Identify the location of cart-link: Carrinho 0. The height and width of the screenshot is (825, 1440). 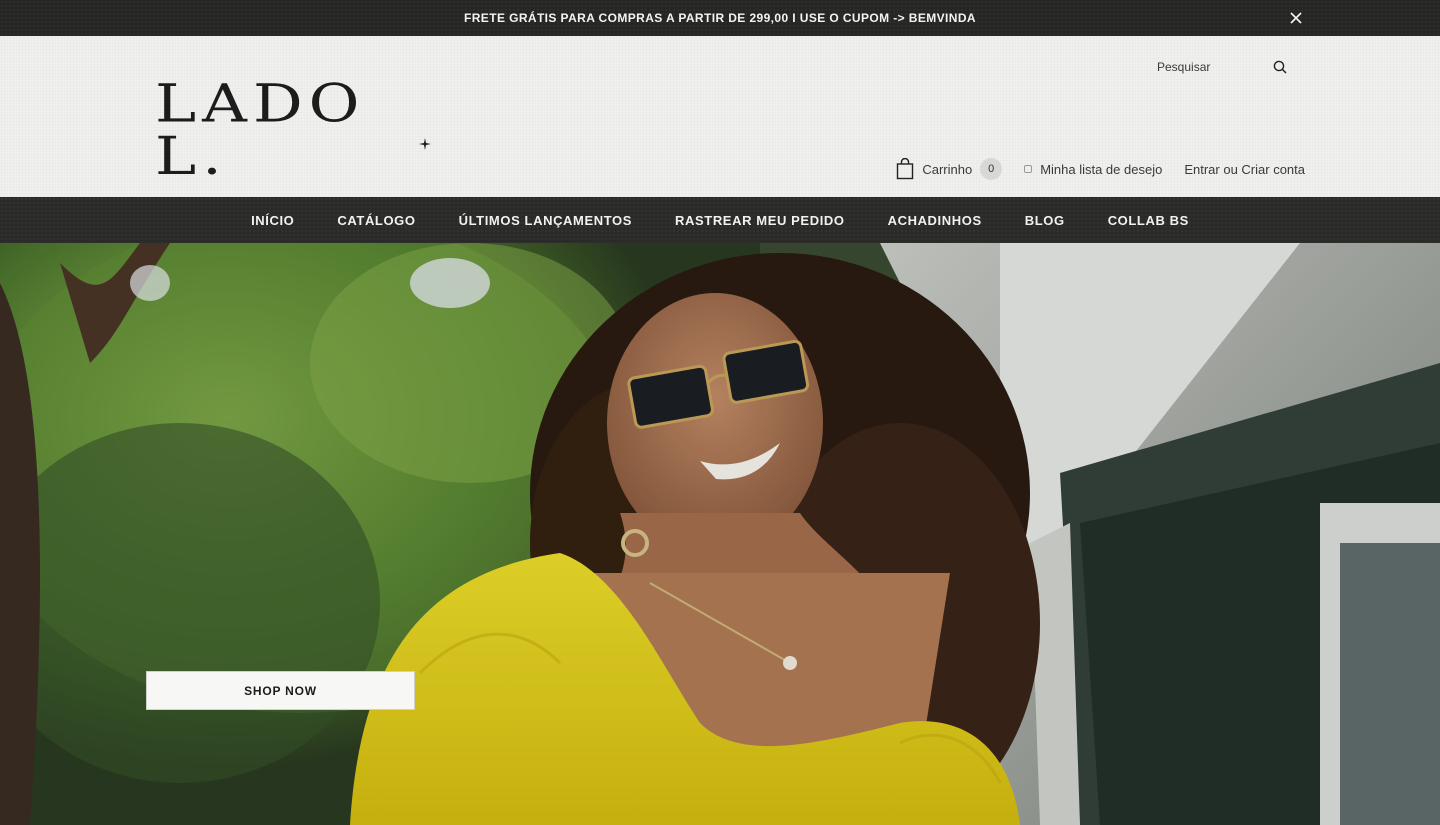
(949, 169).